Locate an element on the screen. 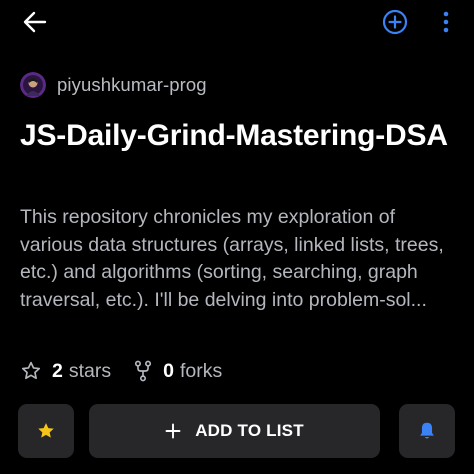 The height and width of the screenshot is (474, 474). kebab-menu-icon is located at coordinates (446, 22).